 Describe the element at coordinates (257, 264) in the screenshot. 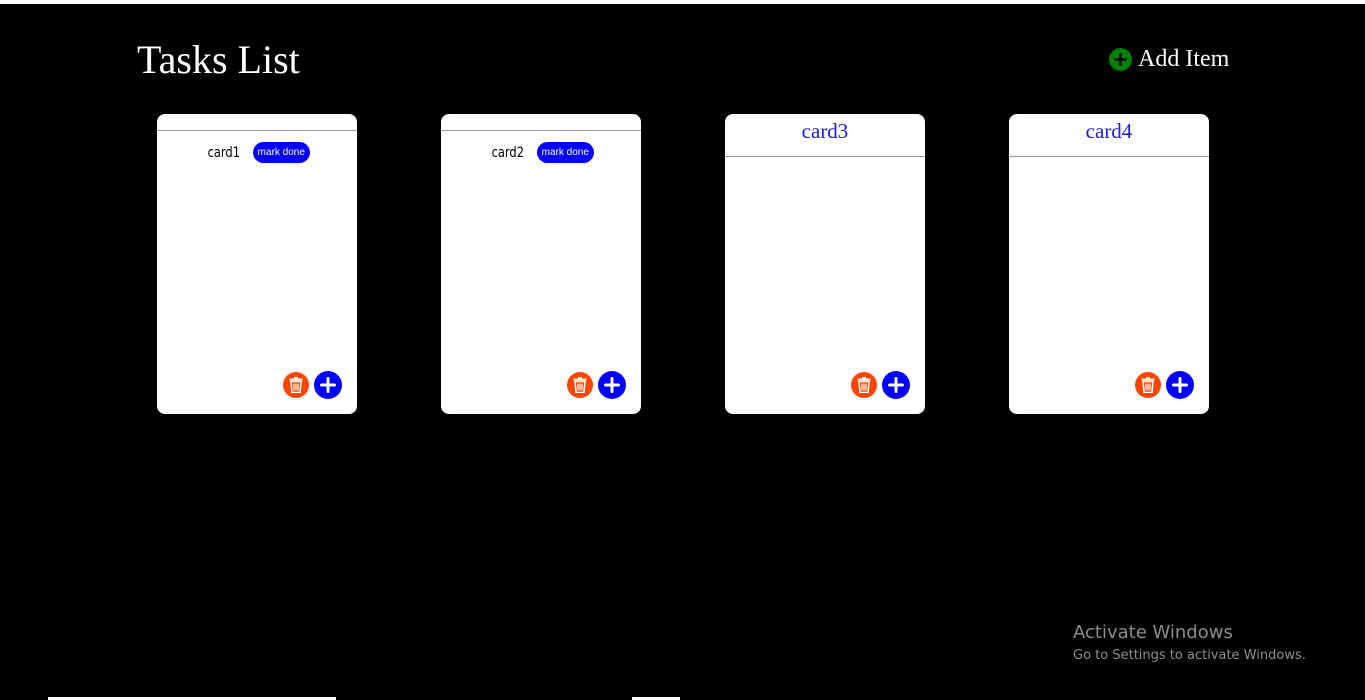

I see `task-card-1: card1 mark done` at that location.